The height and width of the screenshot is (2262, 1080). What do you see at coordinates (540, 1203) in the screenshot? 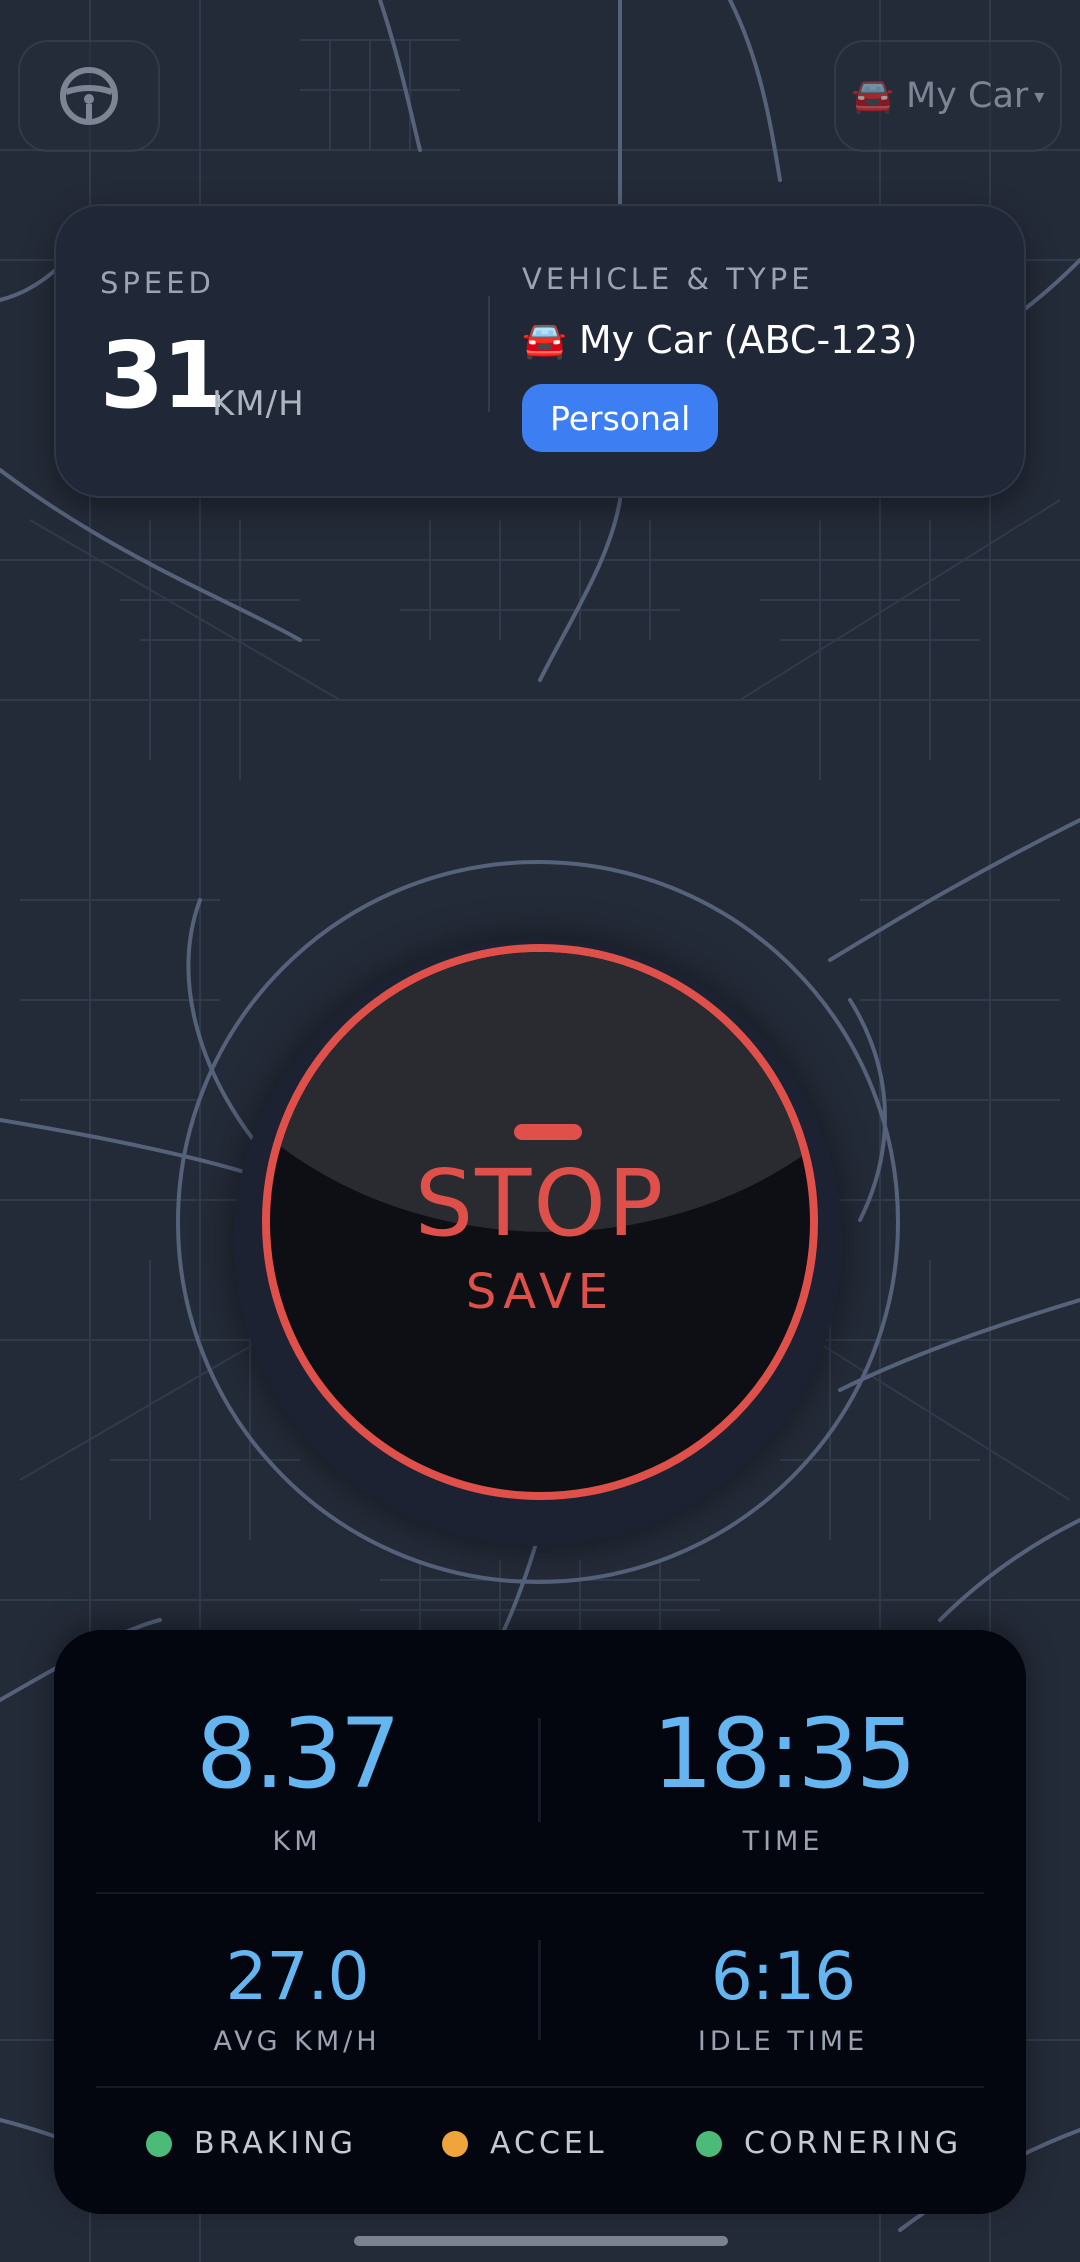
I see `stop-label: STOP` at bounding box center [540, 1203].